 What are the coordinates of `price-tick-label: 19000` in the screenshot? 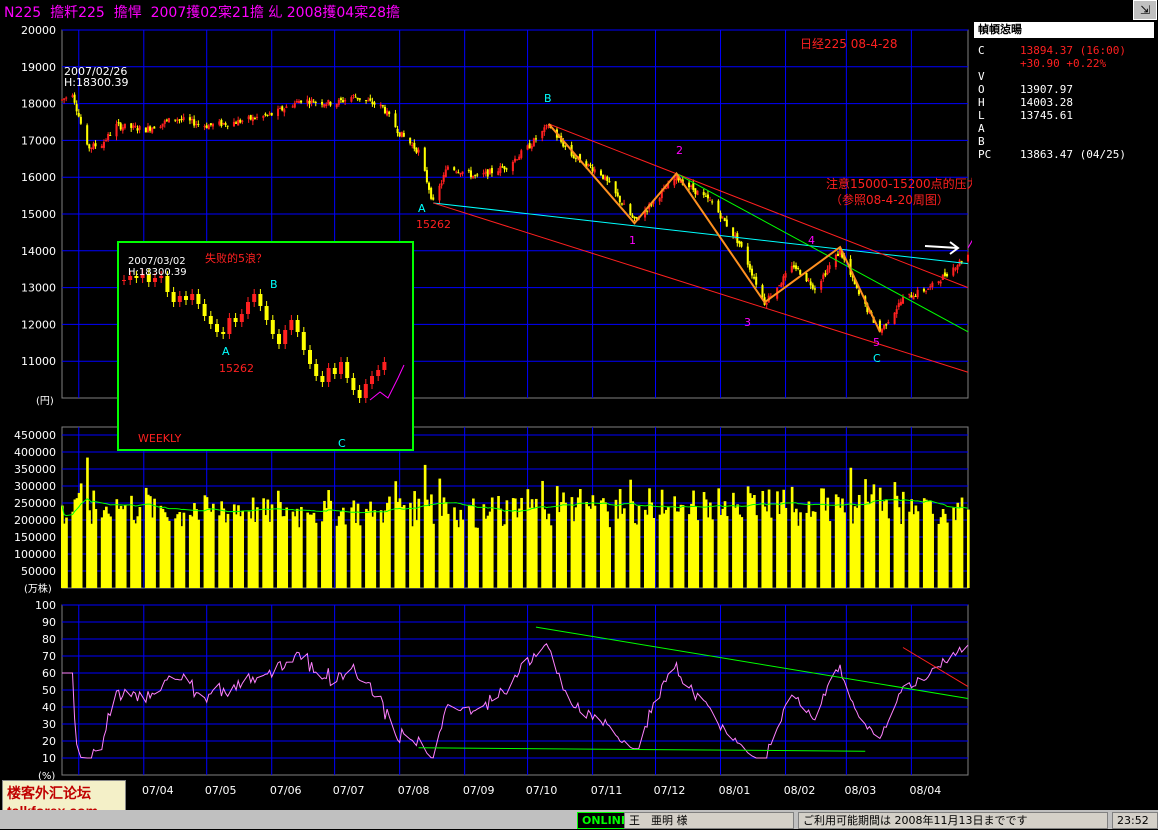 It's located at (38, 67).